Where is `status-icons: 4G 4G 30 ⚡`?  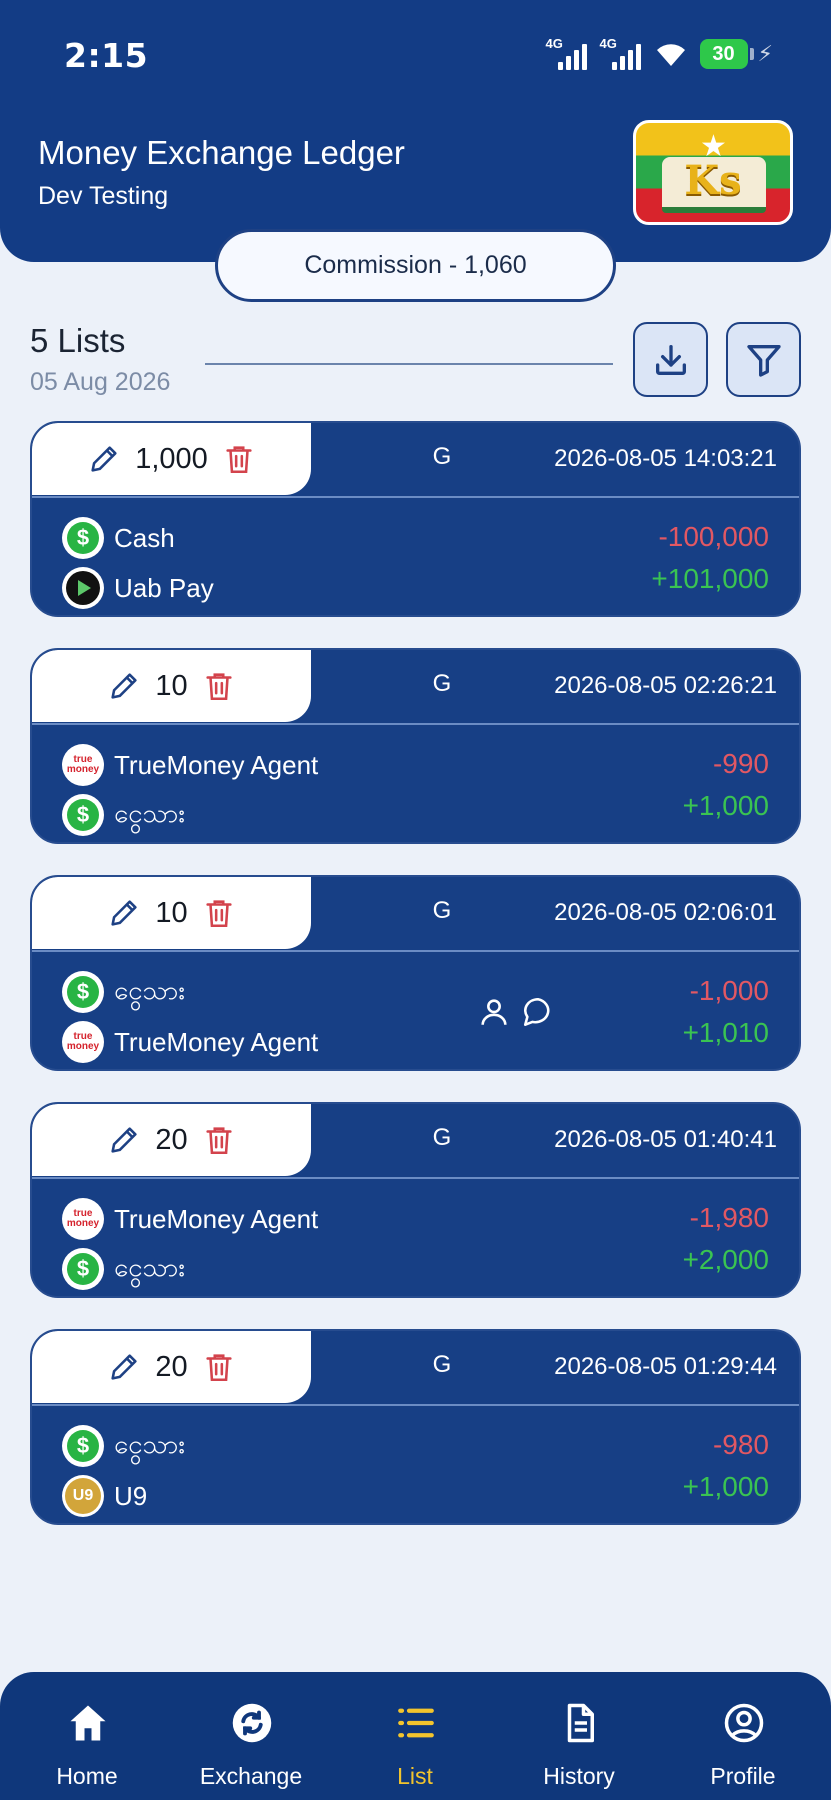 status-icons: 4G 4G 30 ⚡ is located at coordinates (659, 54).